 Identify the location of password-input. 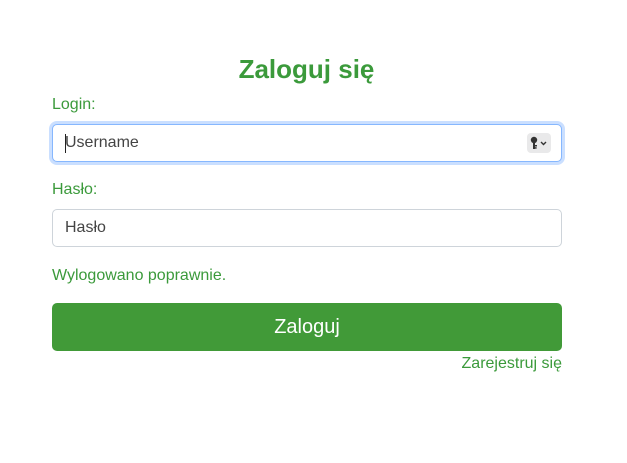
(307, 228).